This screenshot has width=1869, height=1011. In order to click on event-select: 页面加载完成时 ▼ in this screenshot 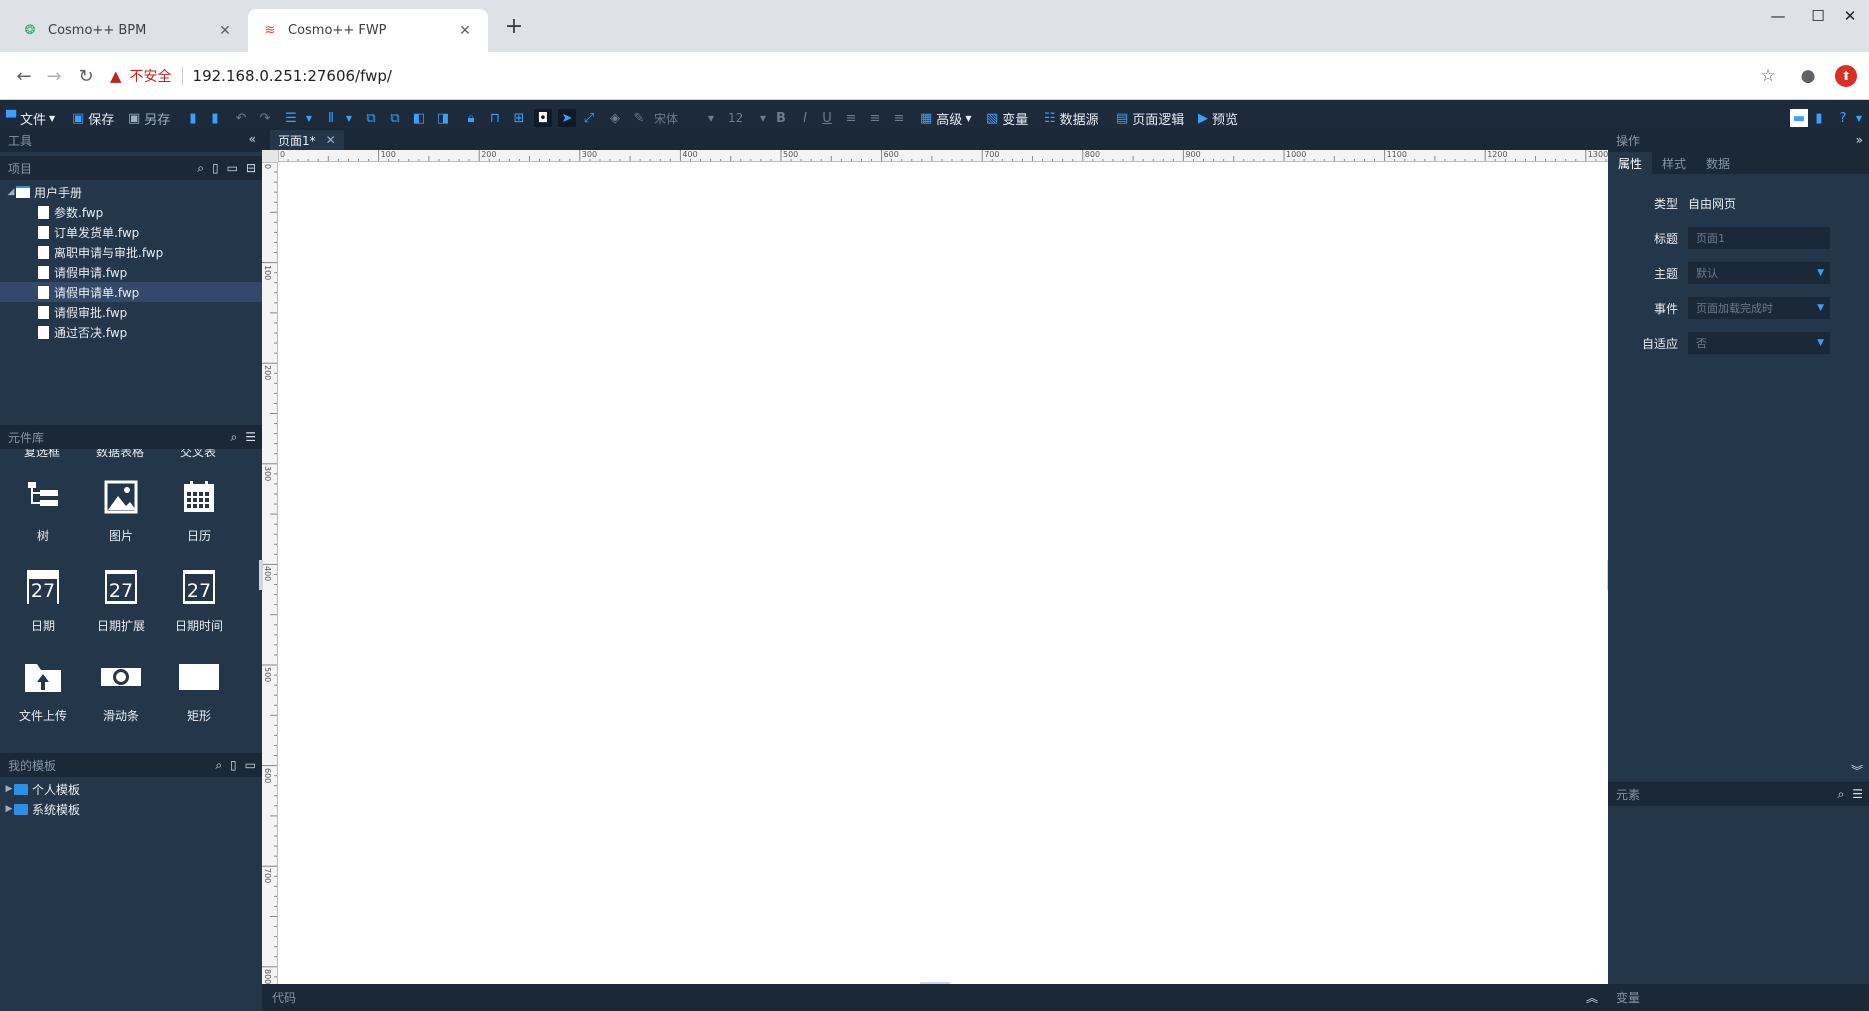, I will do `click(1759, 308)`.